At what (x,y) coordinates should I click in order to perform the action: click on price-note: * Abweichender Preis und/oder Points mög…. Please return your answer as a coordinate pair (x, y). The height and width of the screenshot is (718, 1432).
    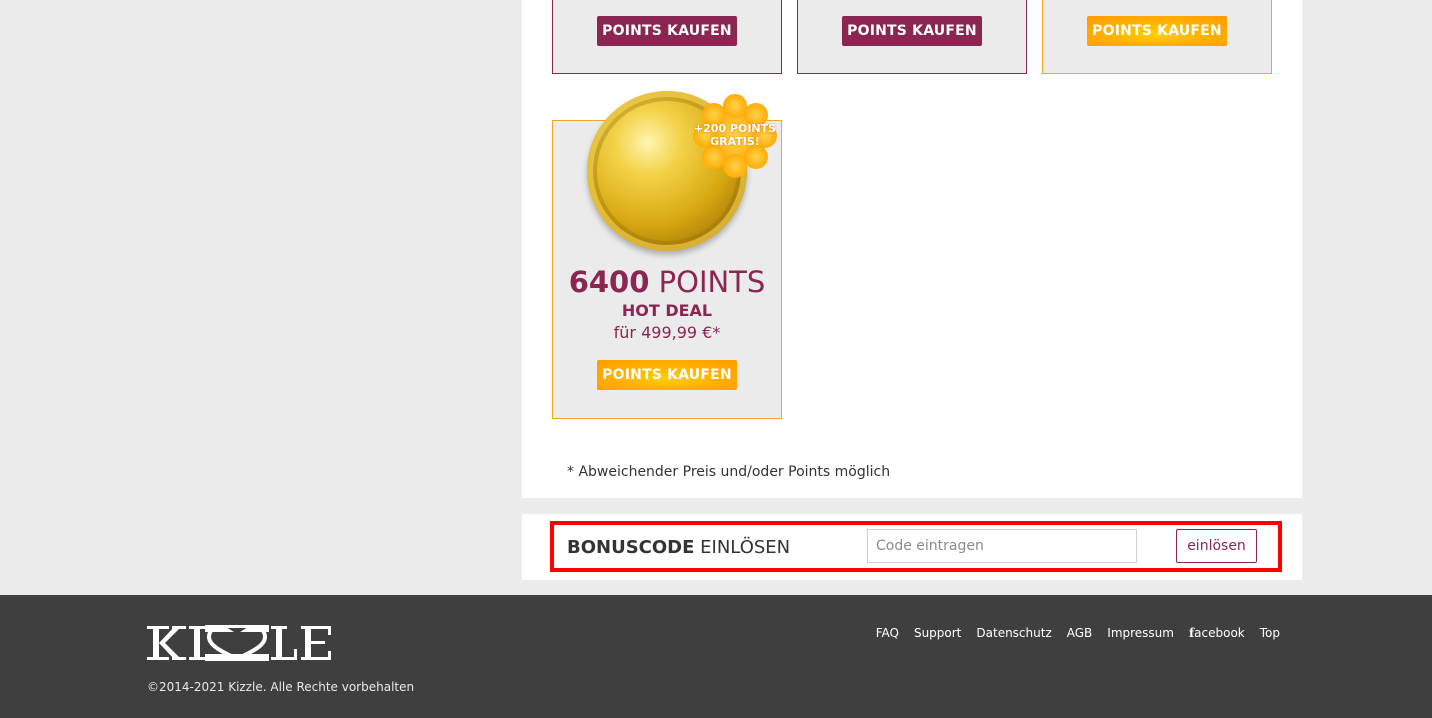
    Looking at the image, I should click on (729, 472).